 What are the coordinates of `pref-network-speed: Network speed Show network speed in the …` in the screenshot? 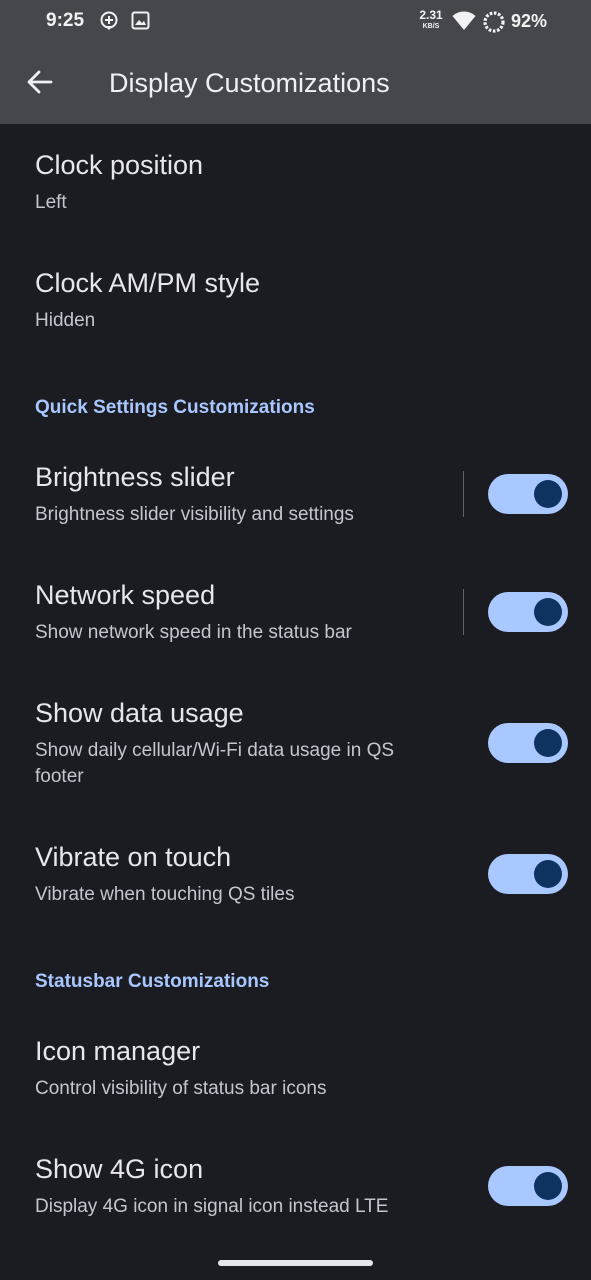 It's located at (295, 615).